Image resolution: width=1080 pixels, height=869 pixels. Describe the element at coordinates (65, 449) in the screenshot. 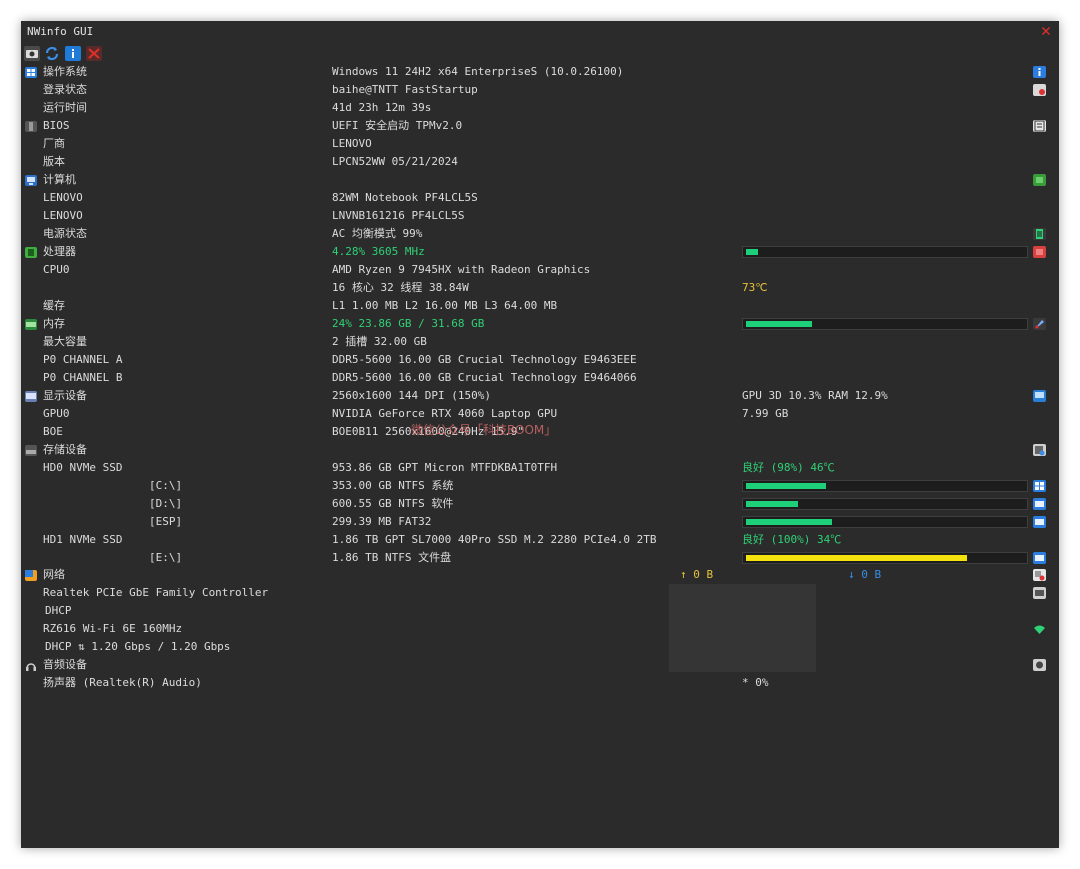

I see `row-label: 存储设备` at that location.